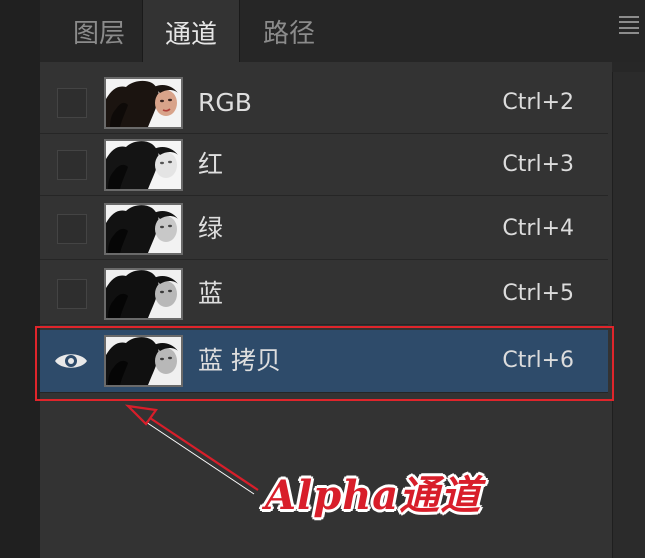 The image size is (645, 558). I want to click on left-gutter, so click(20, 279).